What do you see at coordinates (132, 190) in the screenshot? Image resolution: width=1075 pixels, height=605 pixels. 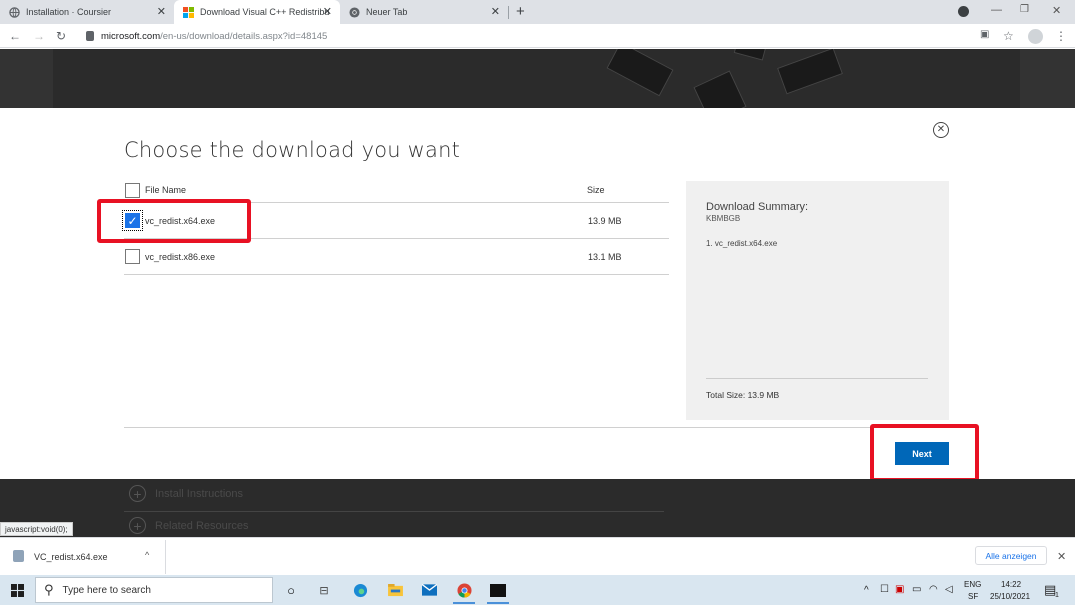 I see `select-all-checkbox` at bounding box center [132, 190].